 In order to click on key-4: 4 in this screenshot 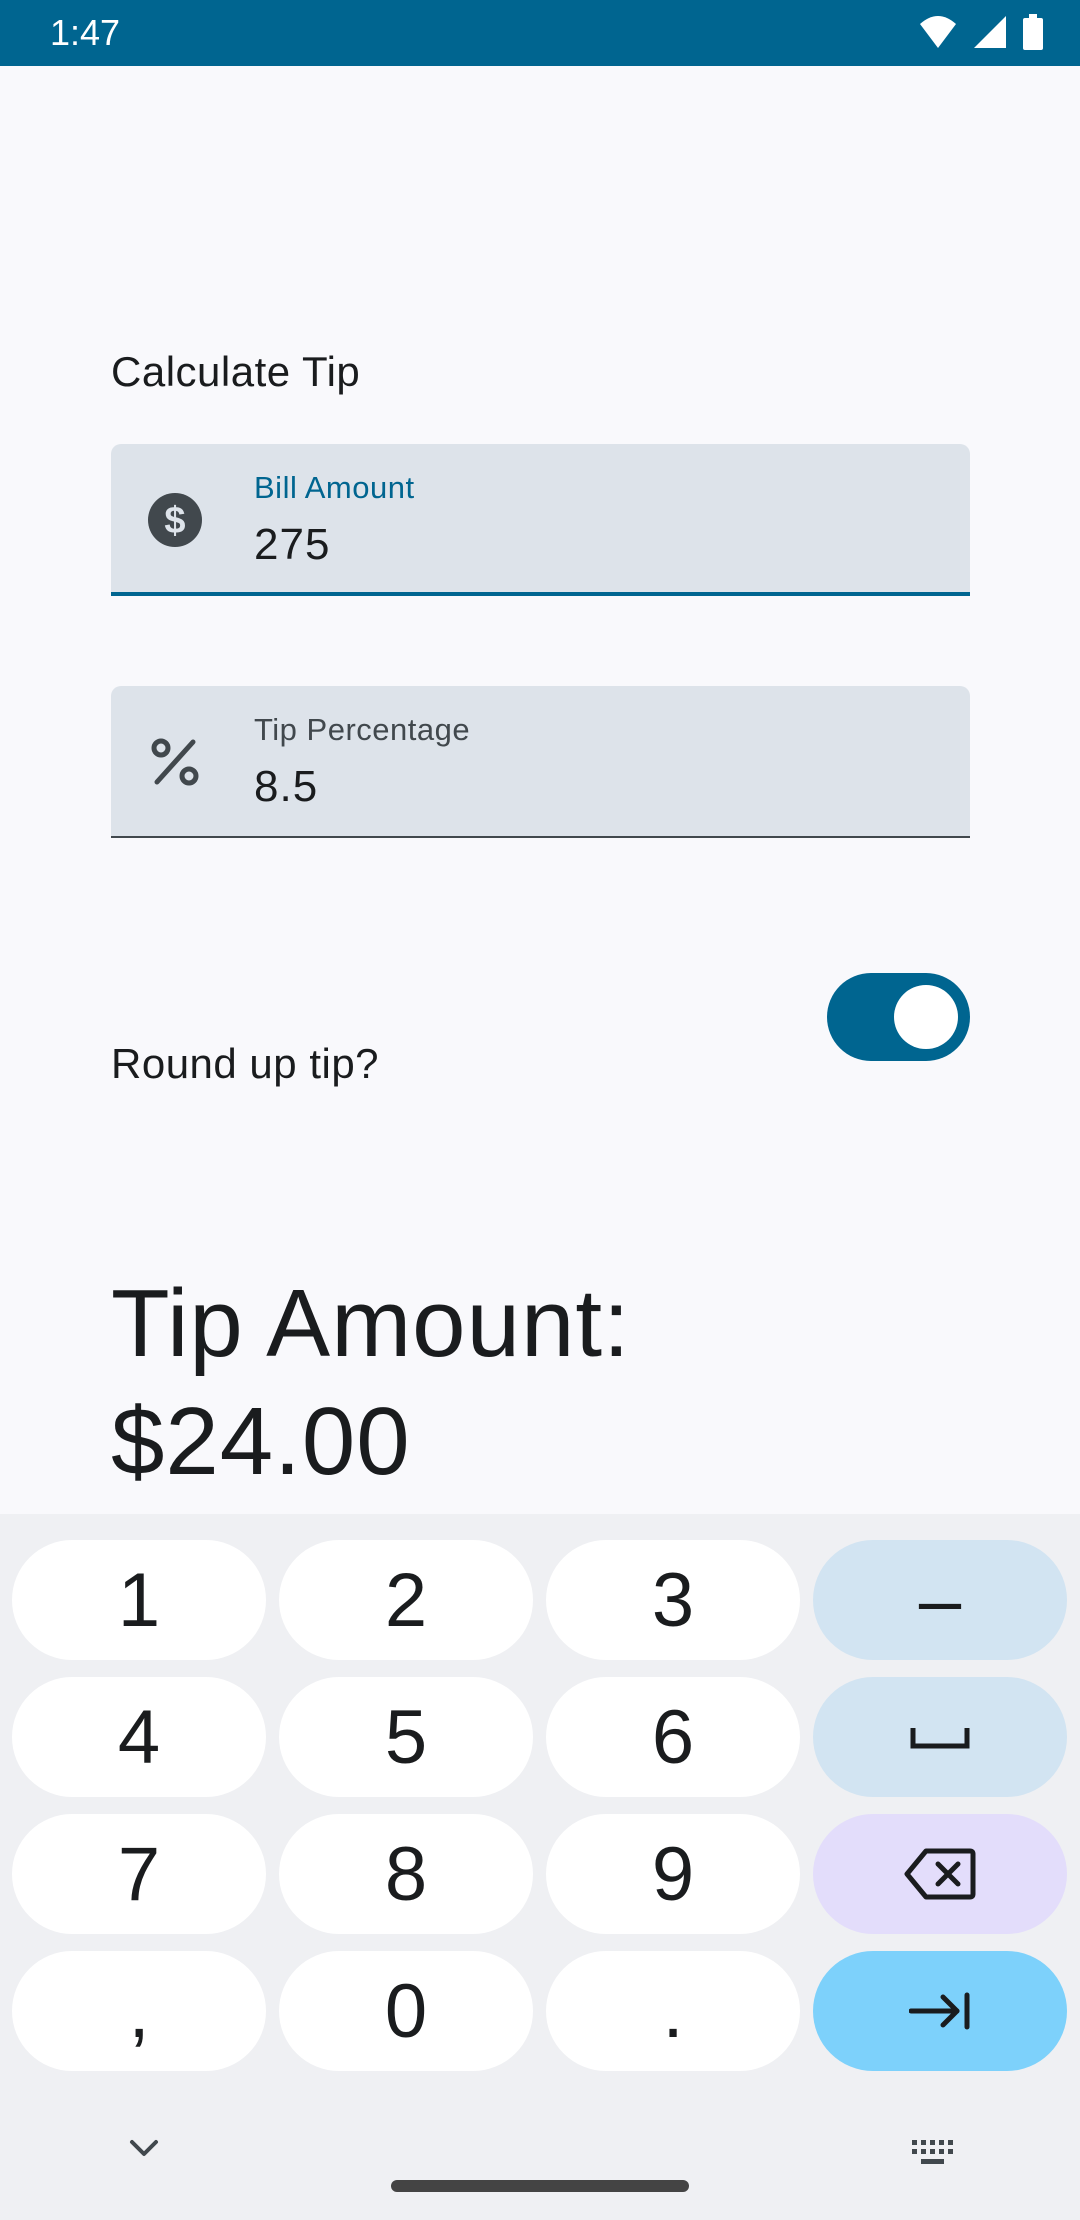, I will do `click(139, 1737)`.